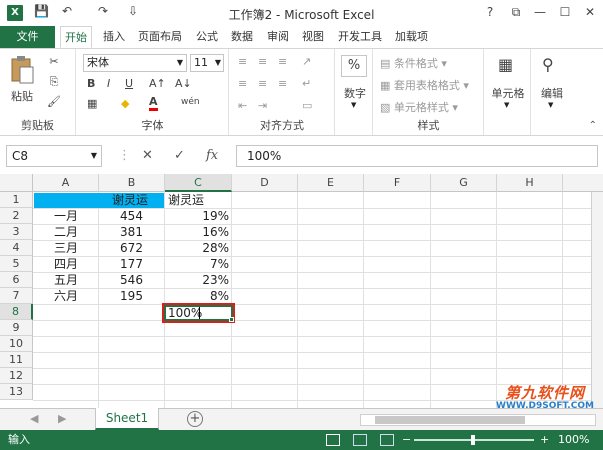  Describe the element at coordinates (16, 280) in the screenshot. I see `row-header: 6` at that location.